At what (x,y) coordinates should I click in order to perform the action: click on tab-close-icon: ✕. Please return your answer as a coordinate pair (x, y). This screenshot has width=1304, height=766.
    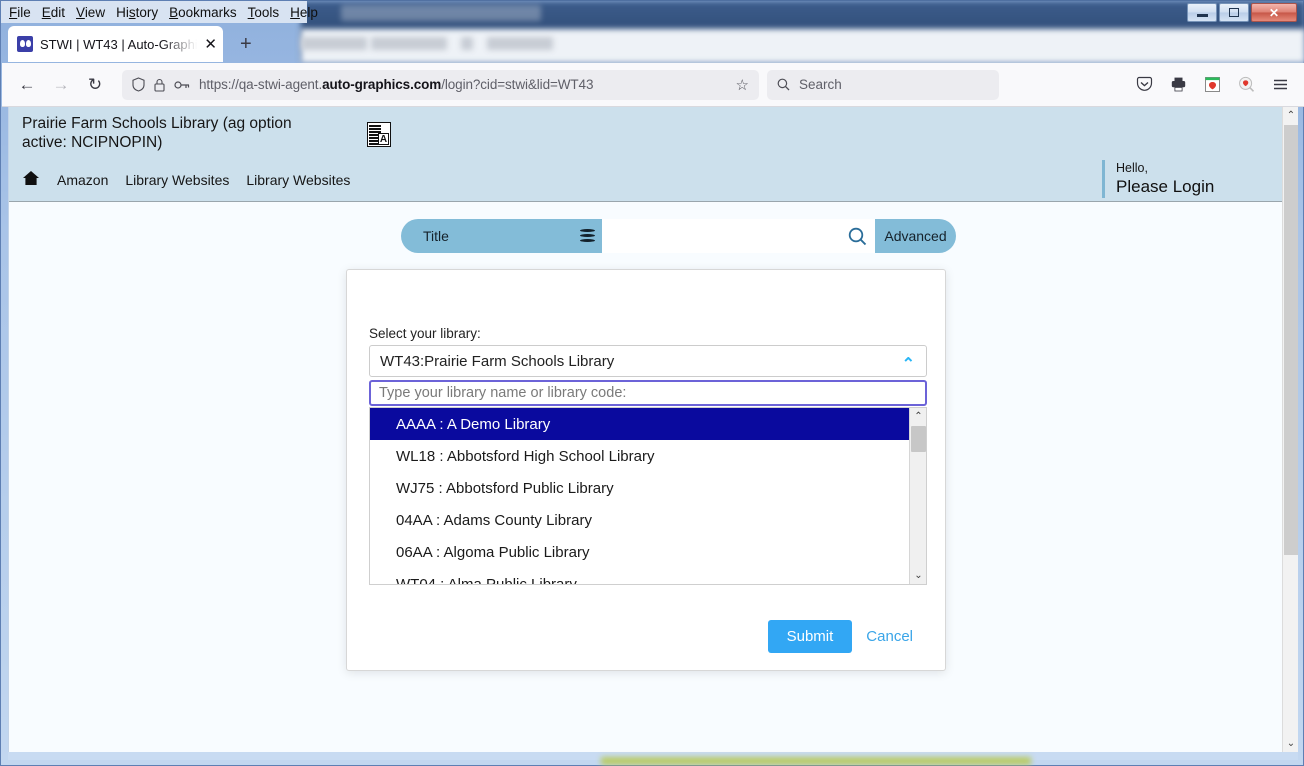
    Looking at the image, I should click on (210, 44).